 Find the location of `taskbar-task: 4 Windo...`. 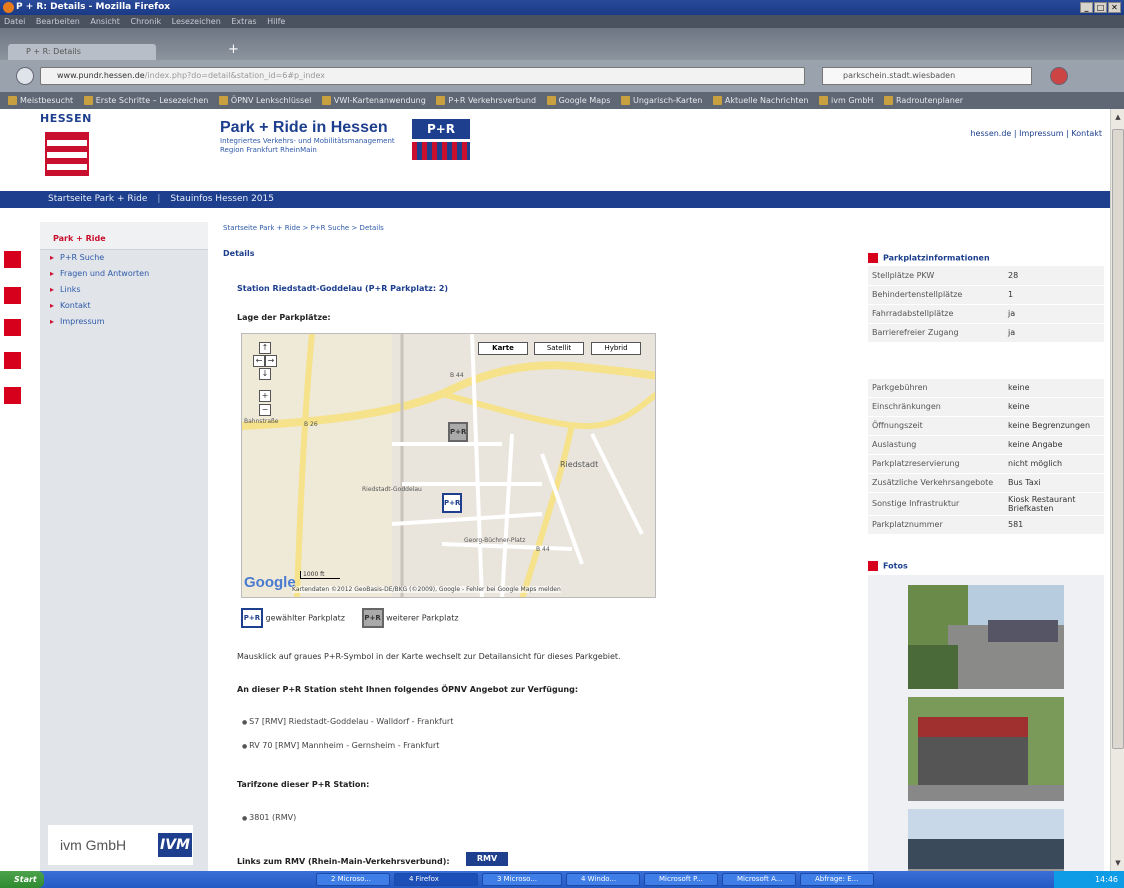

taskbar-task: 4 Windo... is located at coordinates (603, 879).